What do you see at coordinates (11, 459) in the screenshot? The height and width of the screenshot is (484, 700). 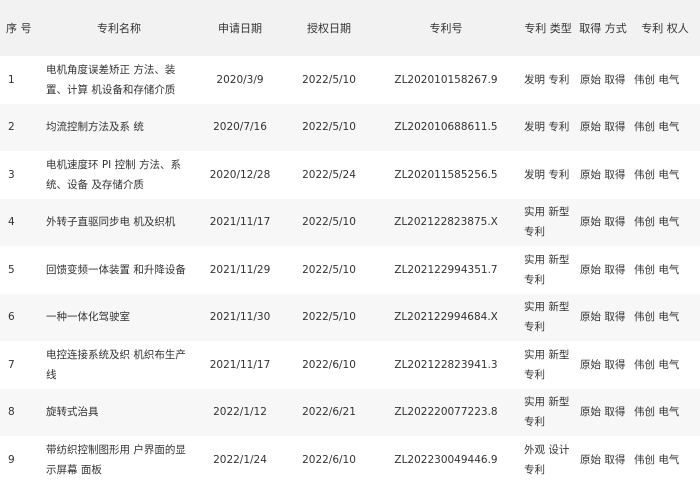 I see `cell-no: 9` at bounding box center [11, 459].